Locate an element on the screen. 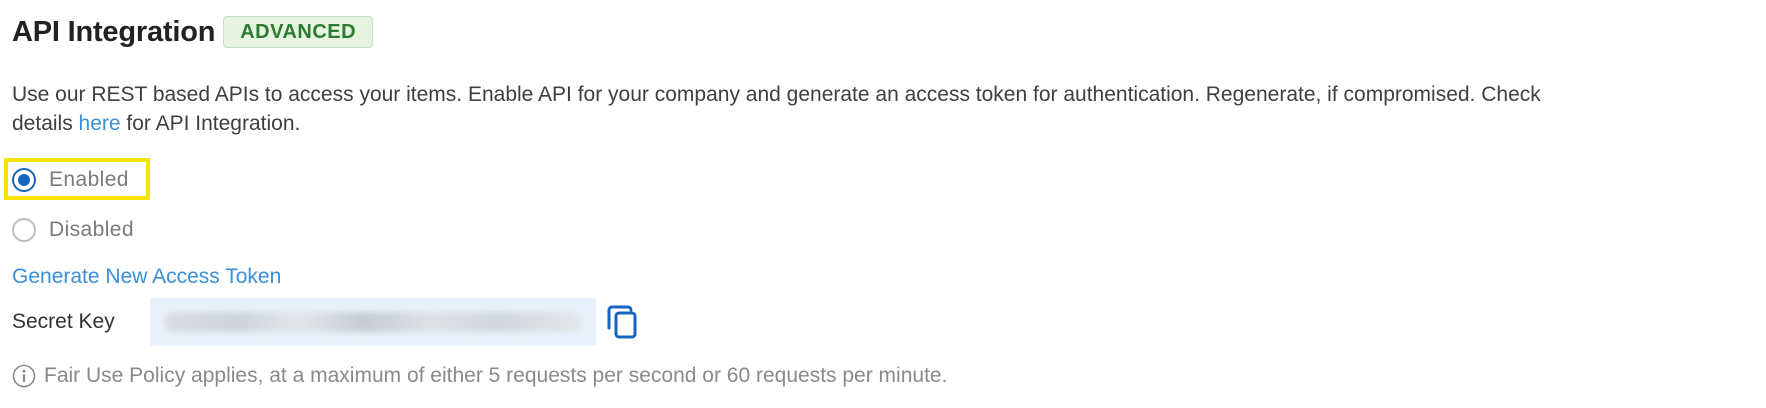  section-title: API Integration is located at coordinates (114, 31).